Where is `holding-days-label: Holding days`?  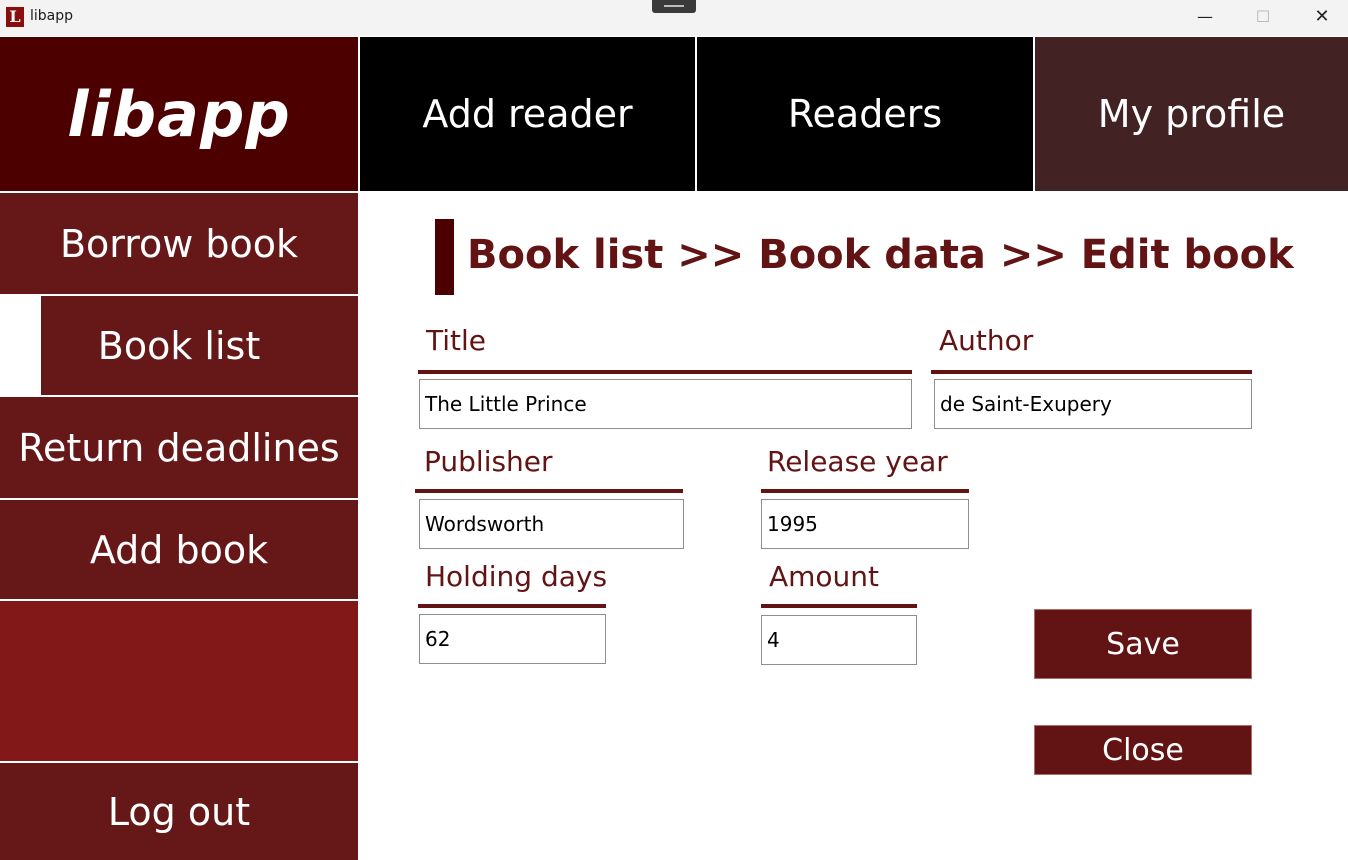 holding-days-label: Holding days is located at coordinates (516, 576).